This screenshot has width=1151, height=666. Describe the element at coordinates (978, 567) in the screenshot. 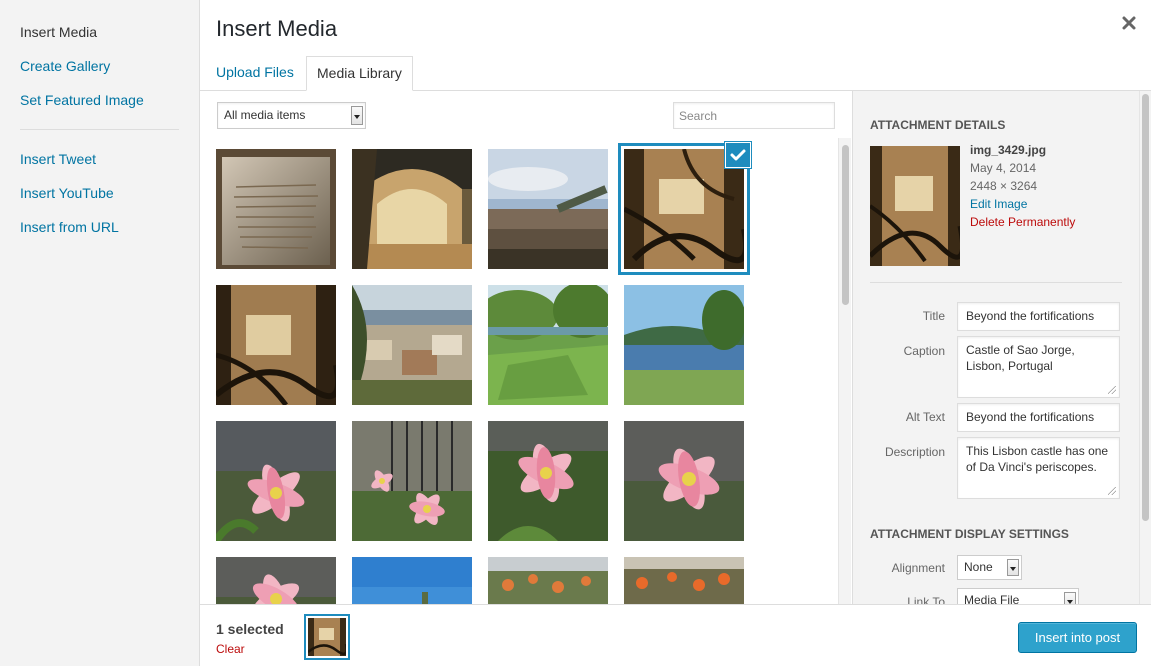

I see `alignment-value: None` at that location.